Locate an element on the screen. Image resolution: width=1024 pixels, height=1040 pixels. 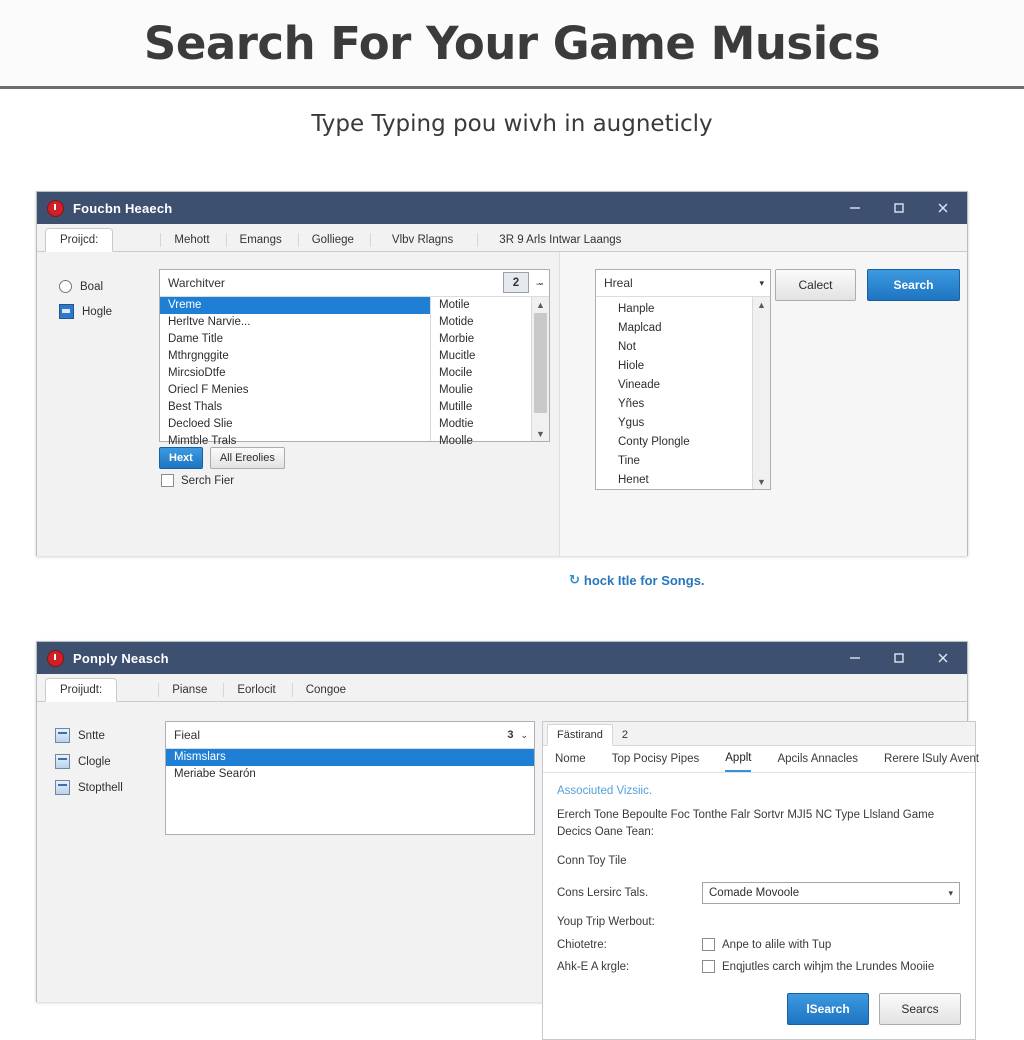
list-item: Dame Title is located at coordinates (295, 339).